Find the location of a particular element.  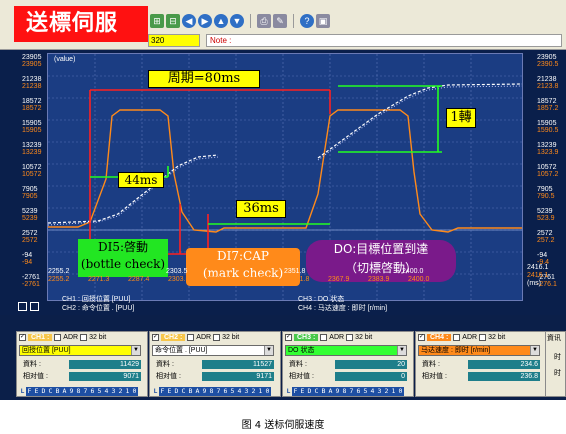

down-arrow-icon: ▼ is located at coordinates (237, 21).